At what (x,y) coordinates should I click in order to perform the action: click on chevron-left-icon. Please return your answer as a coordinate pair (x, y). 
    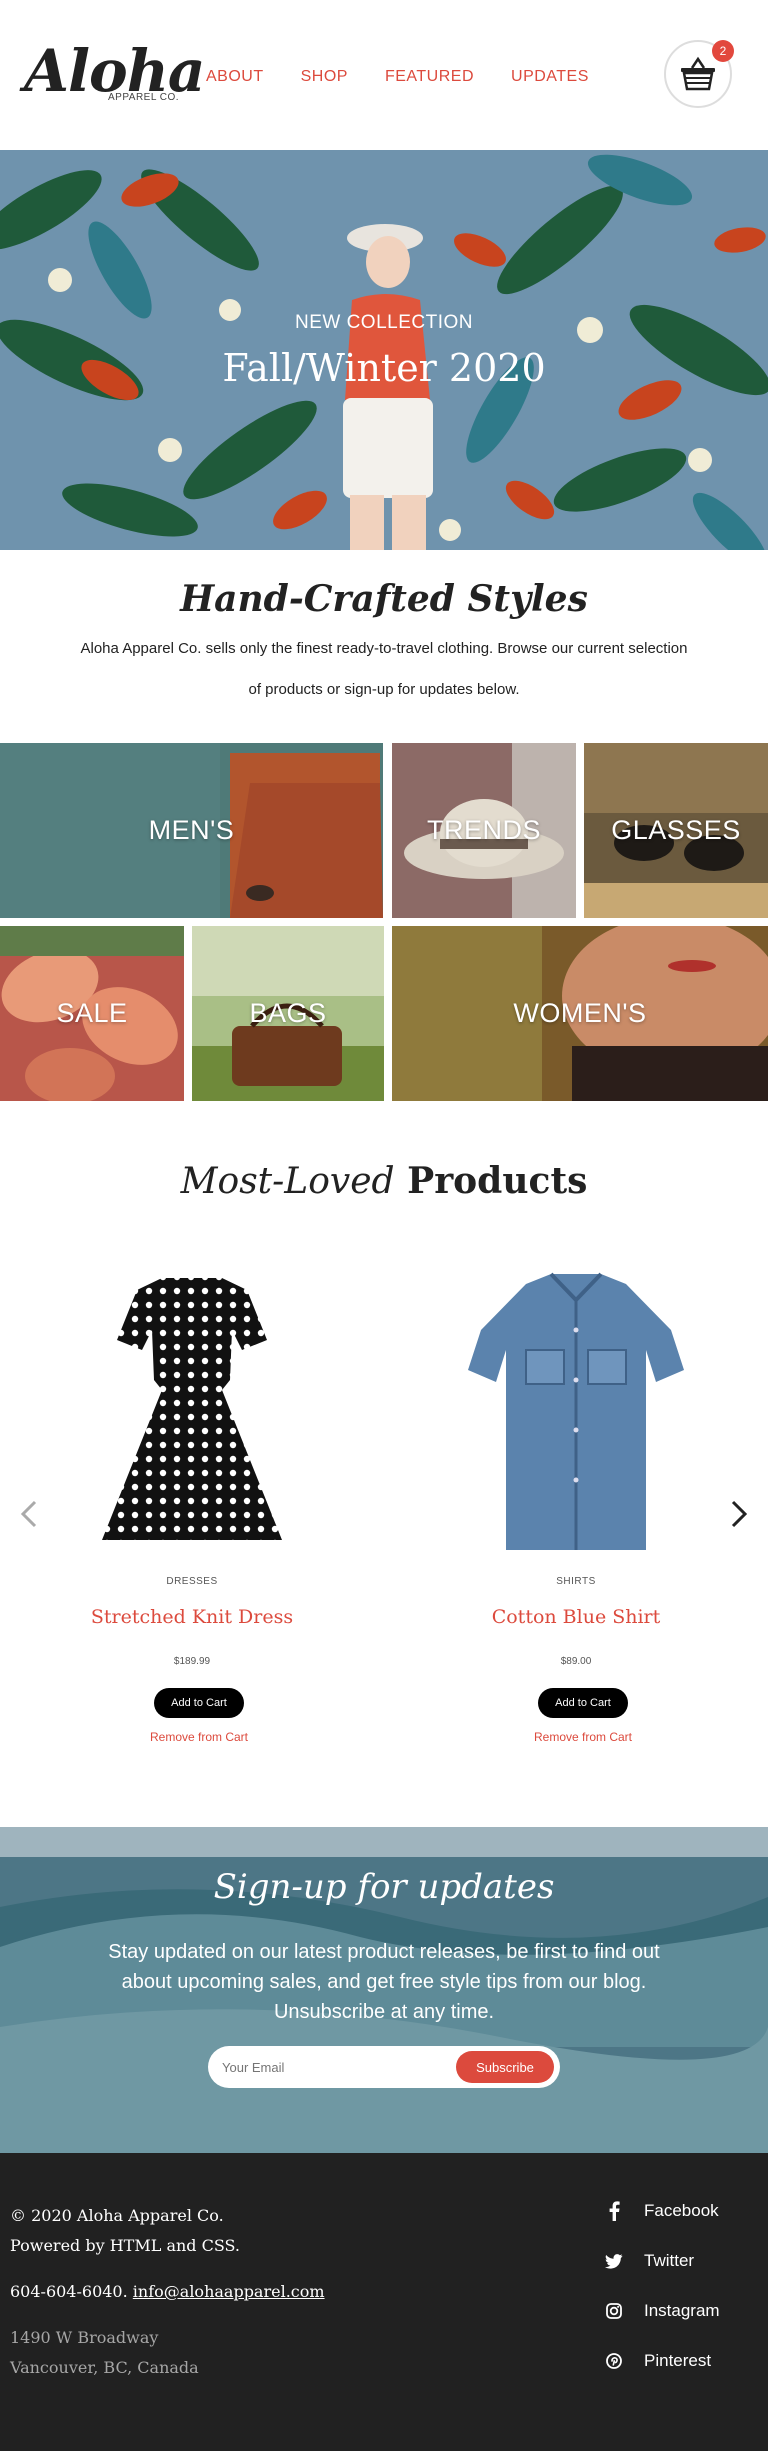
    Looking at the image, I should click on (28, 1514).